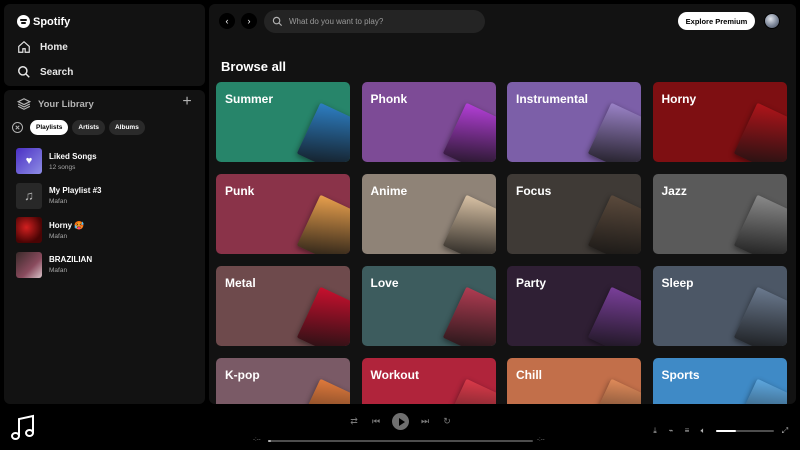  I want to click on user-avatar, so click(772, 21).